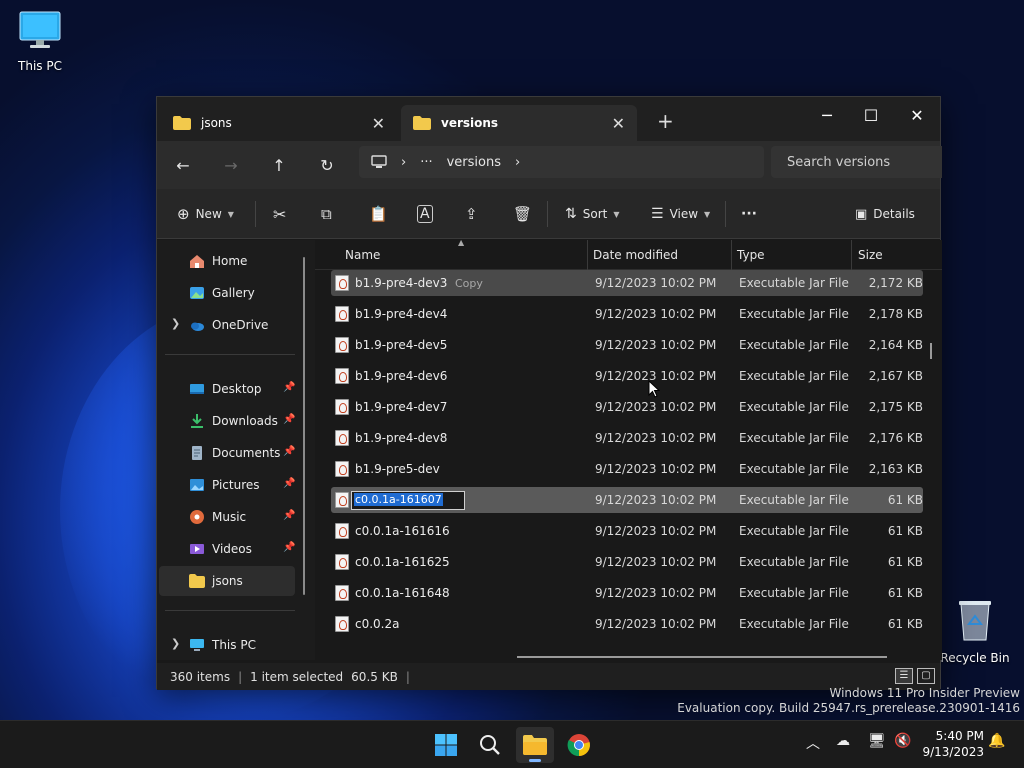 Image resolution: width=1024 pixels, height=768 pixels. Describe the element at coordinates (474, 162) in the screenshot. I see `breadcrumb-versions: versions` at that location.